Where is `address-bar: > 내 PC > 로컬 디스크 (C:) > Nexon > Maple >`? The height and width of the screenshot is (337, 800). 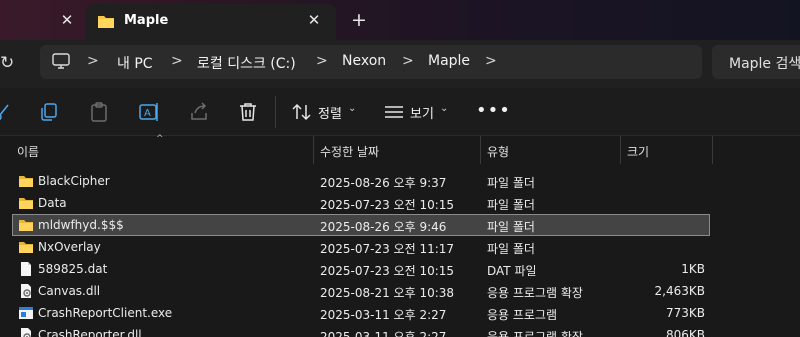 address-bar: > 내 PC > 로컬 디스크 (C:) > Nexon > Maple > is located at coordinates (371, 62).